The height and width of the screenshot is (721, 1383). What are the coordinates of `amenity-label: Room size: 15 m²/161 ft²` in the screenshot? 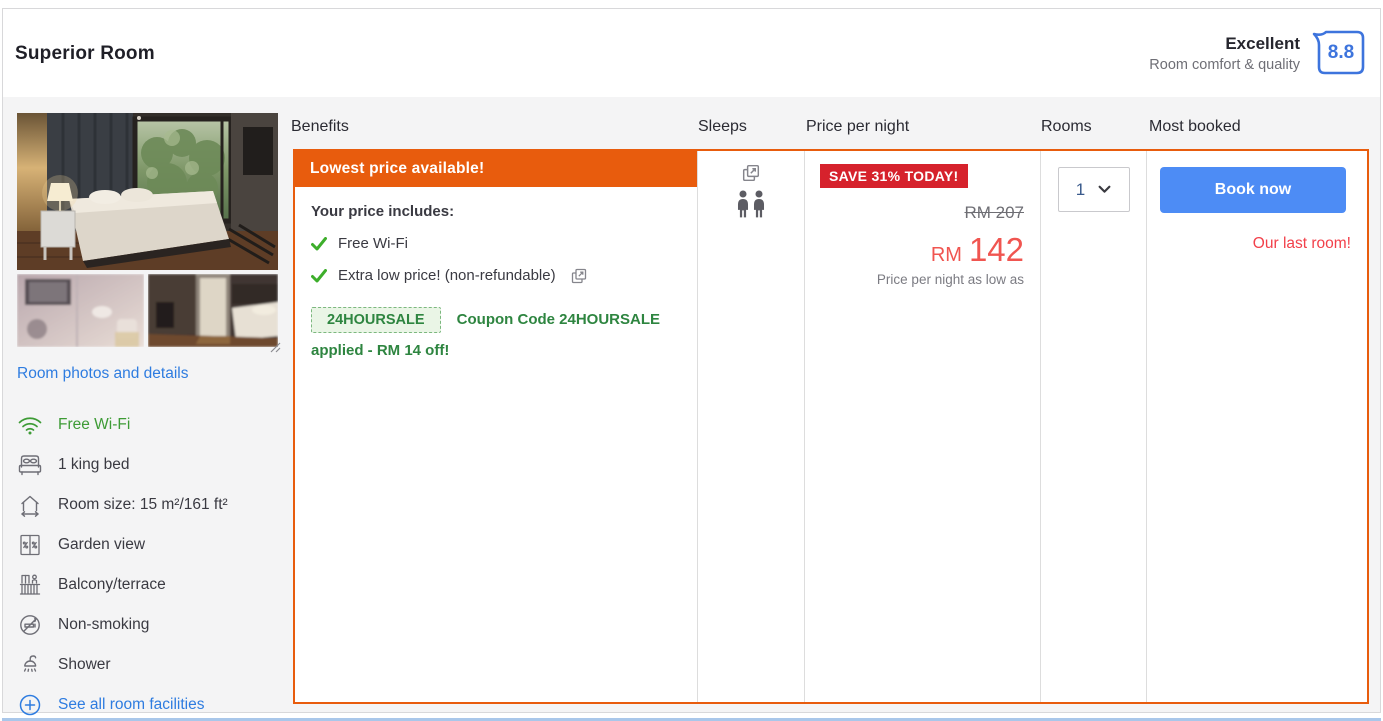 It's located at (143, 504).